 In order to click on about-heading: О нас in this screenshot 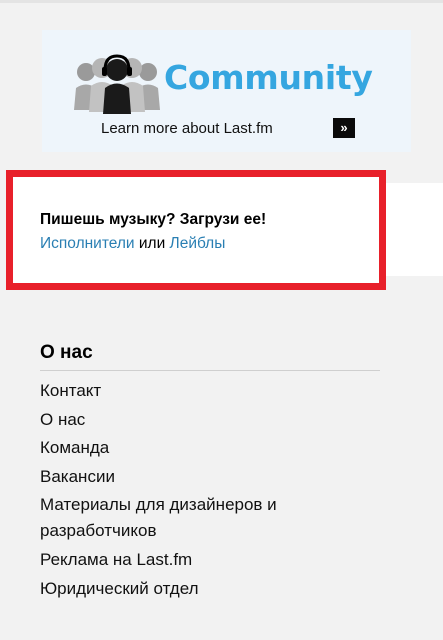, I will do `click(210, 355)`.